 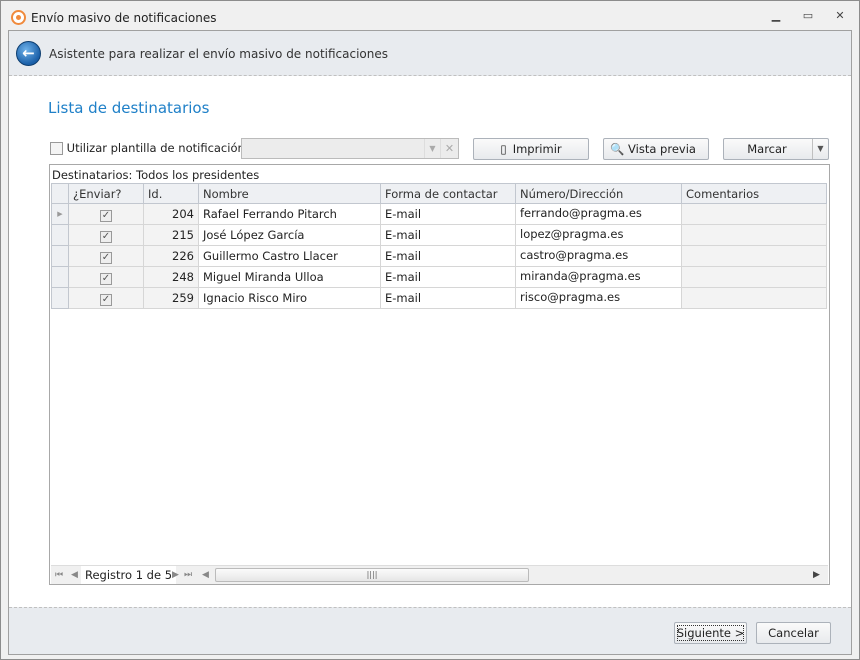 I want to click on app-broadcast-icon, so click(x=18, y=17).